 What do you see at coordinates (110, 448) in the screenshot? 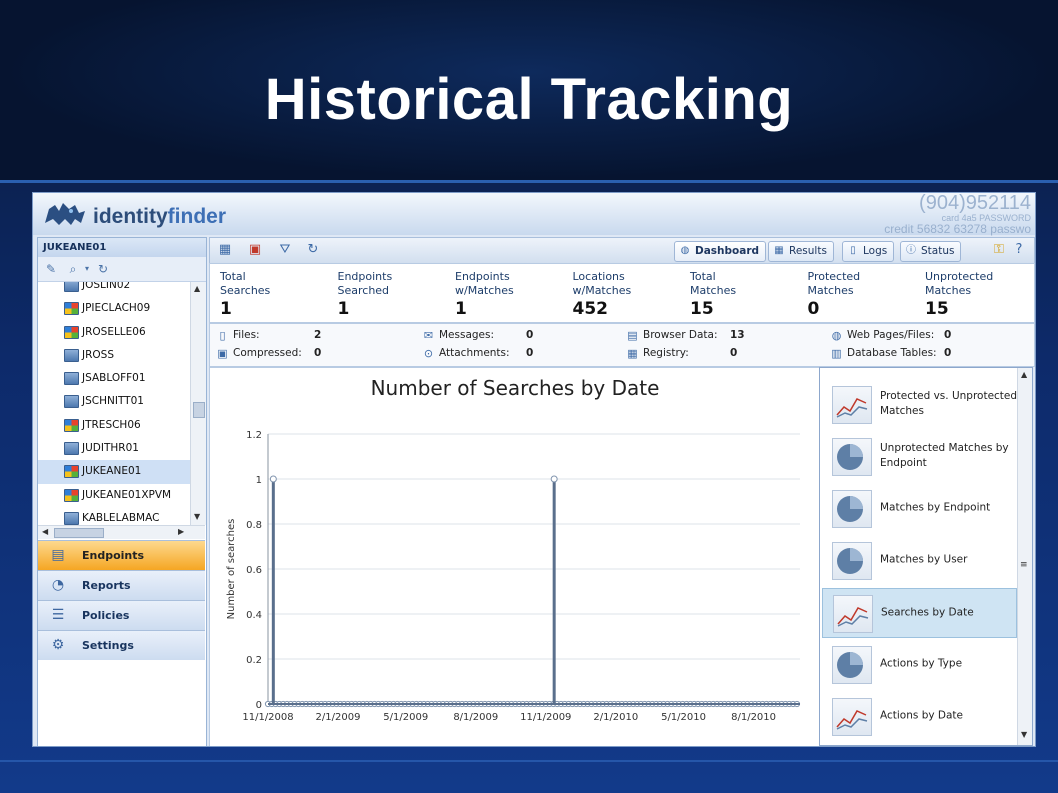
I see `endpoint-name: JUDITHR01` at bounding box center [110, 448].